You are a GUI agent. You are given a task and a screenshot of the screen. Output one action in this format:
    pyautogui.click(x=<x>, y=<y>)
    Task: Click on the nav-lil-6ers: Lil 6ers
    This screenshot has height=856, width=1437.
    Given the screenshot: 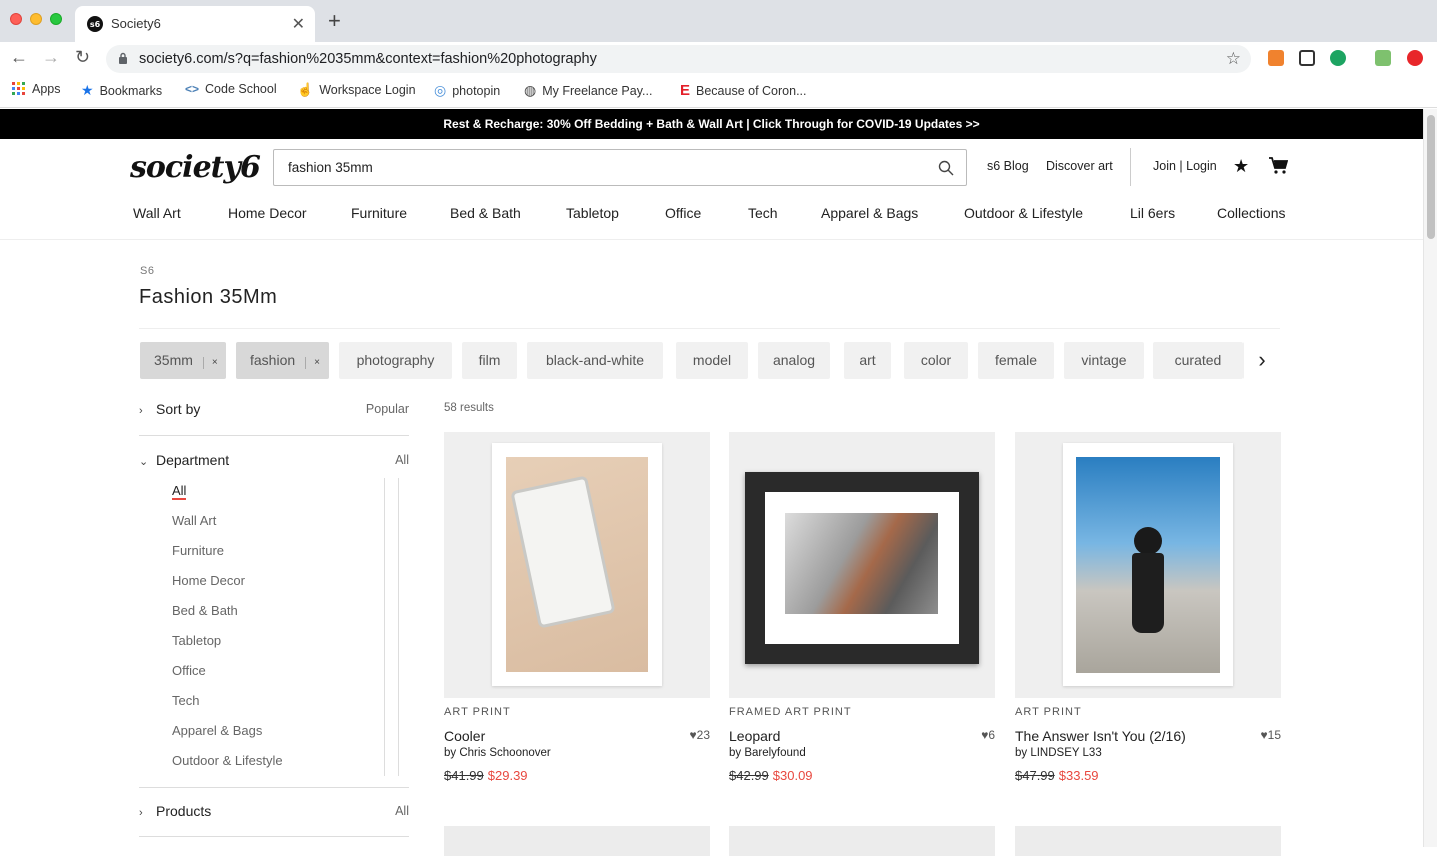 What is the action you would take?
    pyautogui.click(x=1152, y=213)
    